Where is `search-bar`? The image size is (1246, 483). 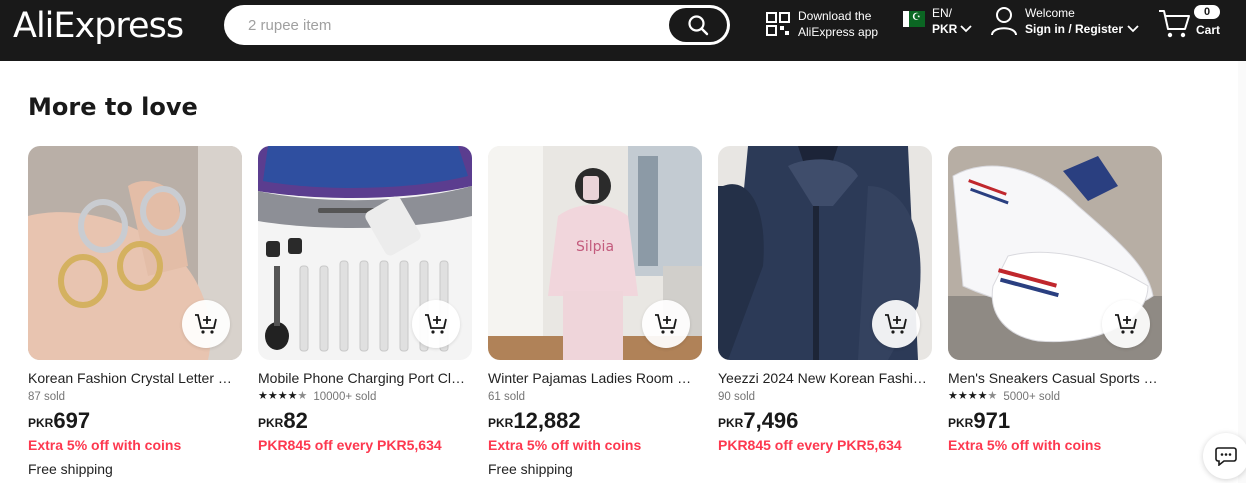
search-bar is located at coordinates (477, 25).